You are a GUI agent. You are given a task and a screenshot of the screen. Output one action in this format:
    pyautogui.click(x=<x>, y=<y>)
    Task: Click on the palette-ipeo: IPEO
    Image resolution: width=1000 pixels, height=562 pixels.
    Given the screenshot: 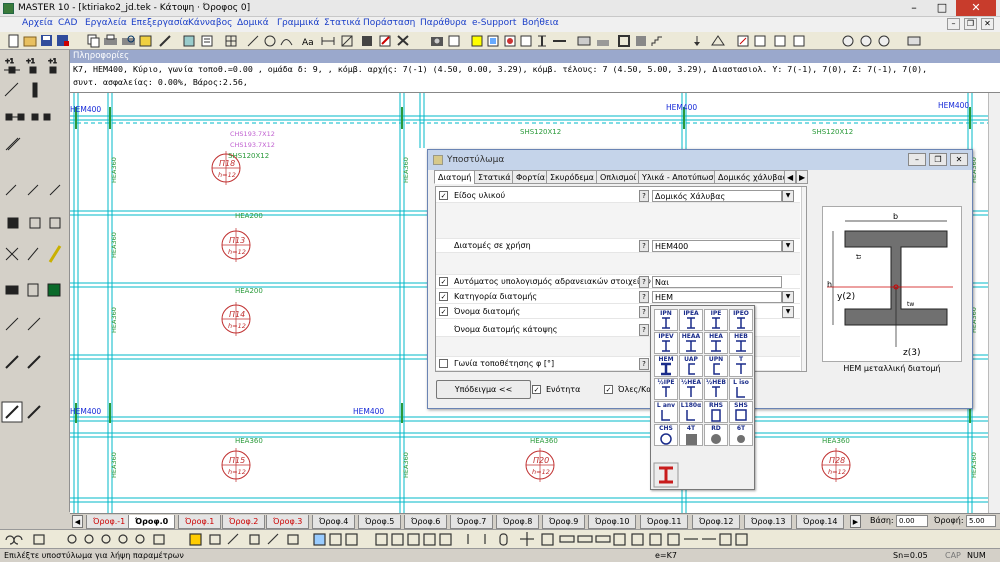 What is the action you would take?
    pyautogui.click(x=741, y=320)
    